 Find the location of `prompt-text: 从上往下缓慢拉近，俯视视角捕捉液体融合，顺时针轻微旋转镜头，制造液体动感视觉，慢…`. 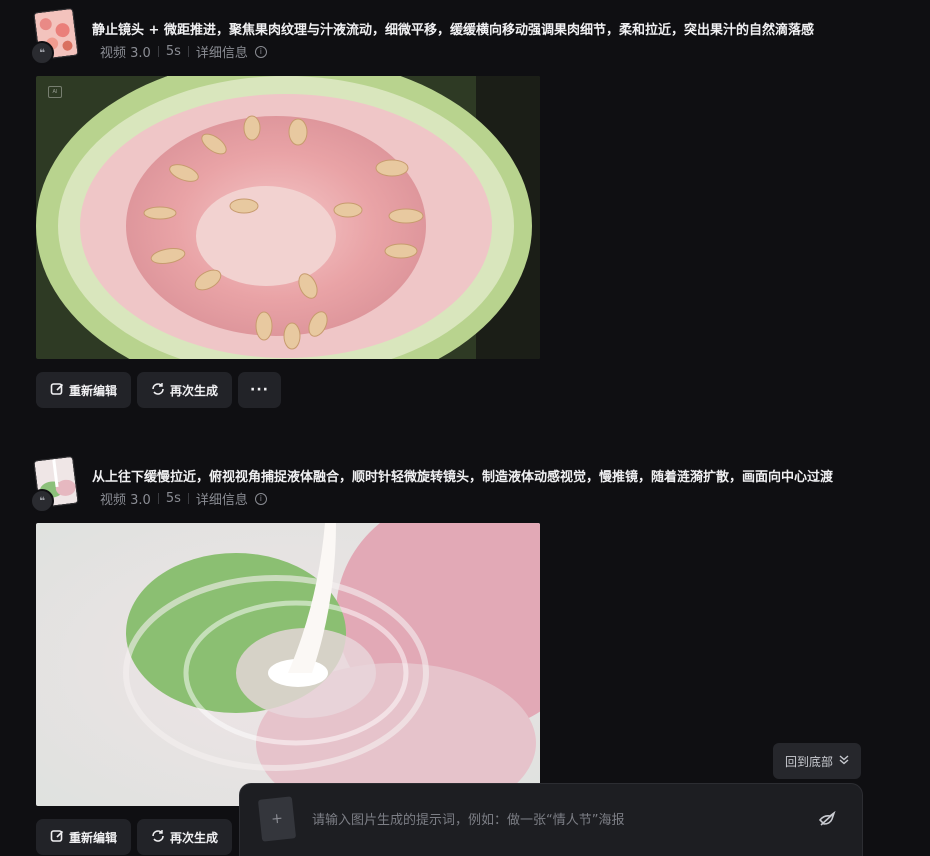

prompt-text: 从上往下缓慢拉近，俯视视角捕捉液体融合，顺时针轻微旋转镜头，制造液体动感视觉，慢… is located at coordinates (463, 477).